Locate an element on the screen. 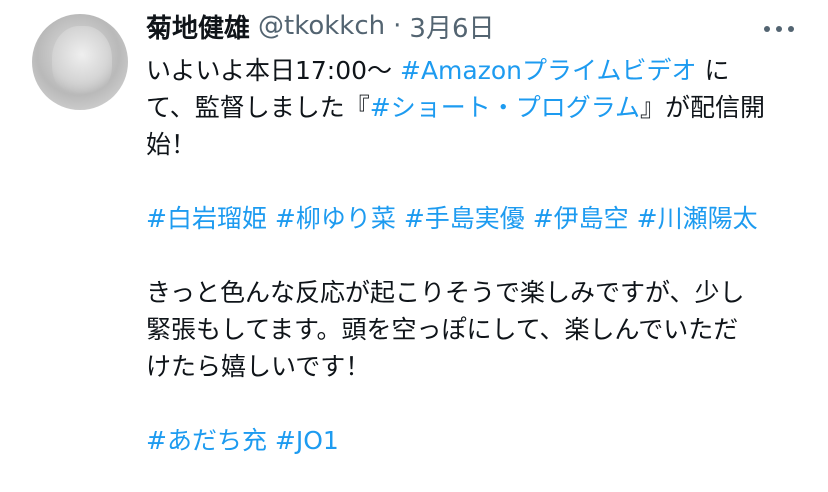  text-segment: 』が配信開 is located at coordinates (702, 107).